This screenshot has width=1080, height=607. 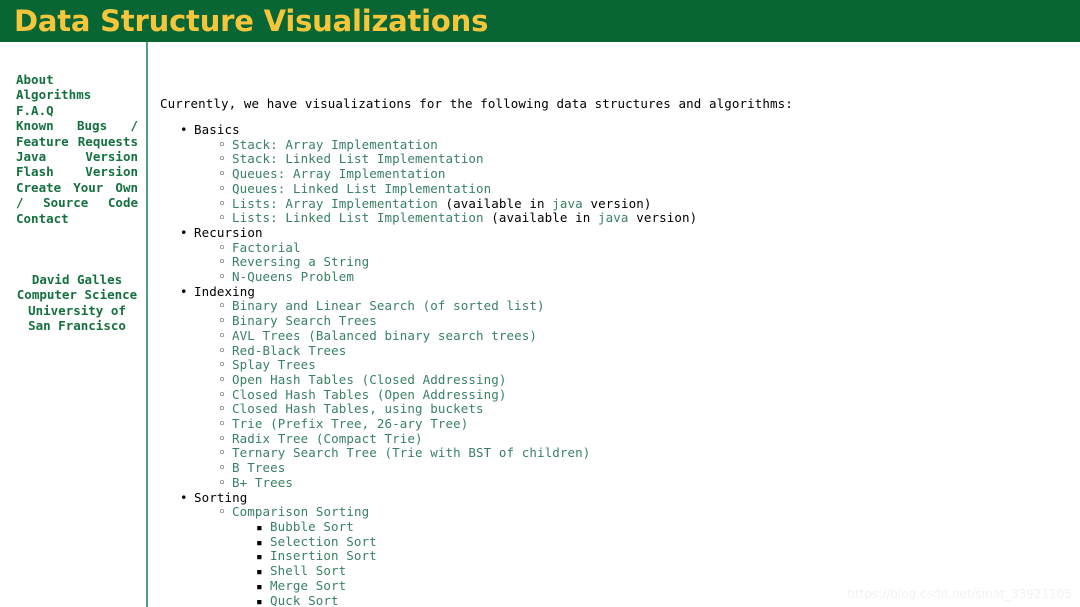 I want to click on topic-item: B Trees, so click(x=656, y=468).